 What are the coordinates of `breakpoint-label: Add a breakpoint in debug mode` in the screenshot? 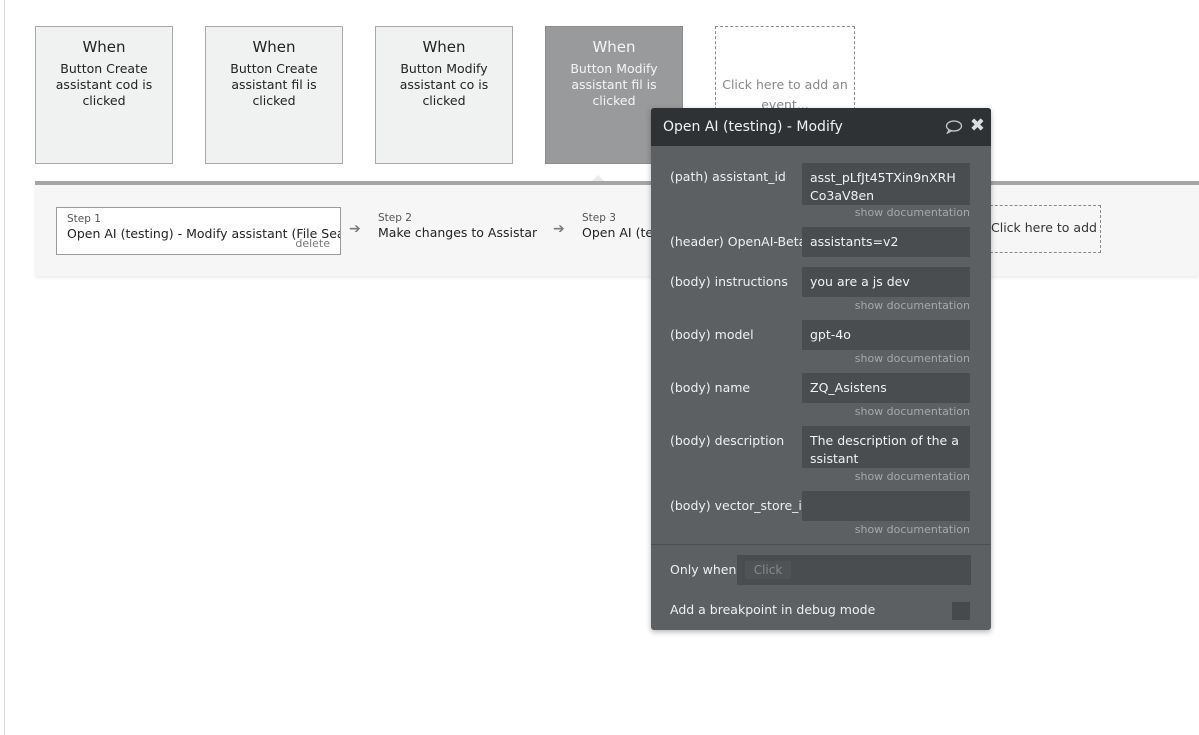 It's located at (773, 609).